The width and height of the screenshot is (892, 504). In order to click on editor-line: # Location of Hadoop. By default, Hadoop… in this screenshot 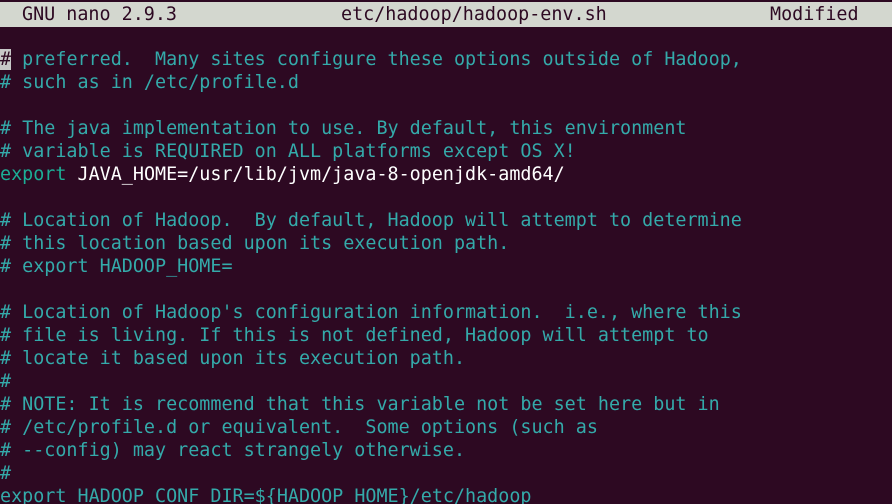, I will do `click(446, 220)`.